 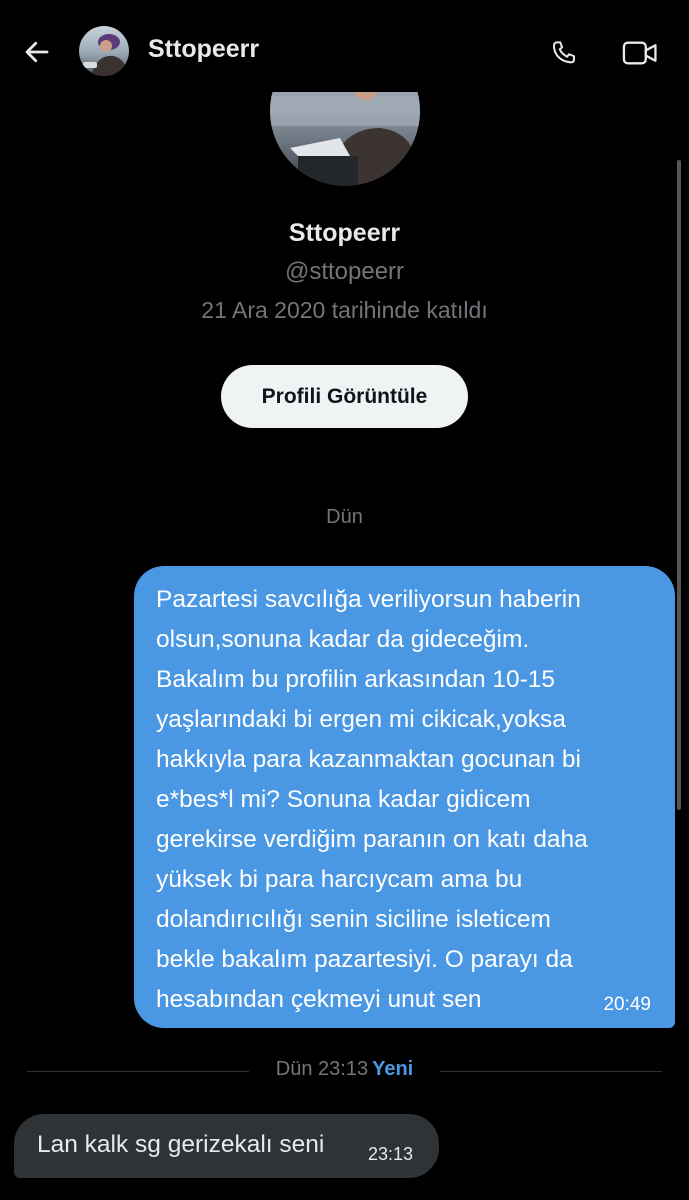 What do you see at coordinates (344, 233) in the screenshot?
I see `profile-name: Sttopeerr` at bounding box center [344, 233].